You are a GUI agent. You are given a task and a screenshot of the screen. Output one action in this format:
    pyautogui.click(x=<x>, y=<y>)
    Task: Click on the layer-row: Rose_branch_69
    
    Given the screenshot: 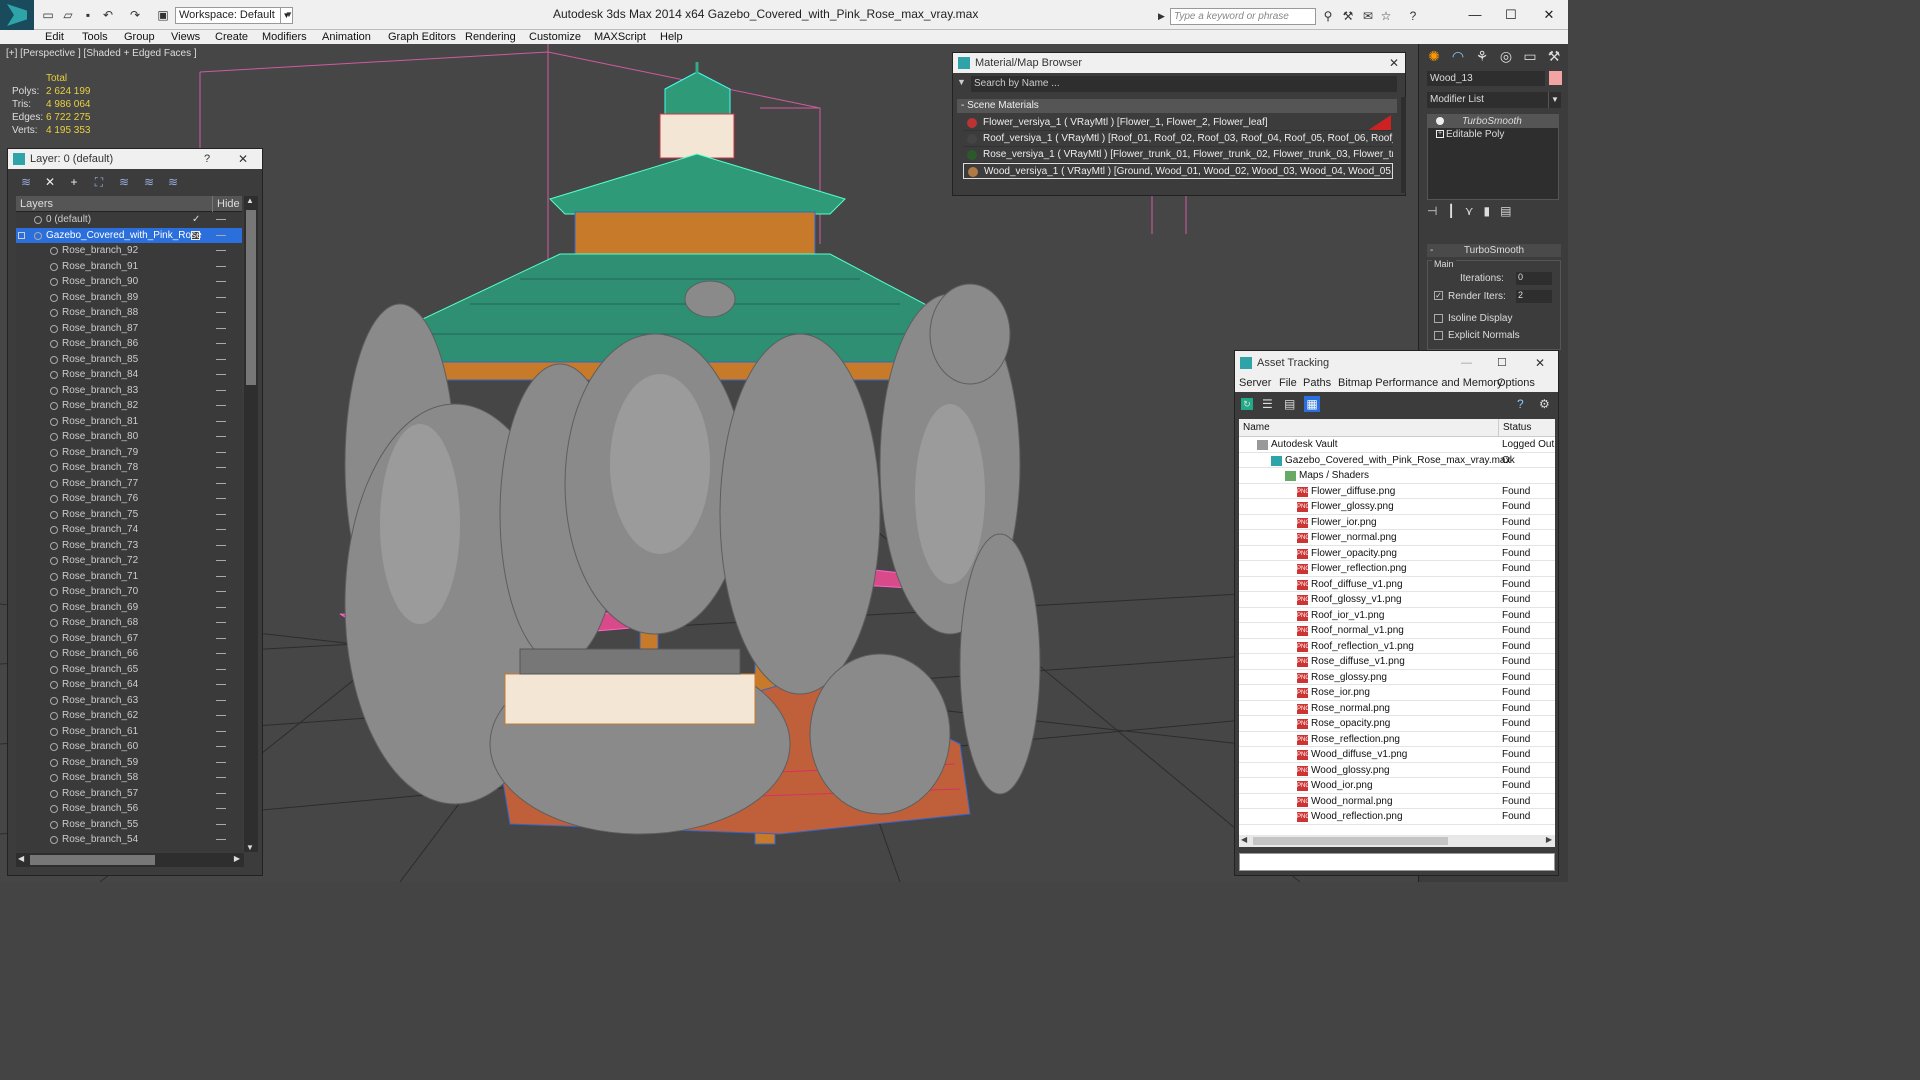 What is the action you would take?
    pyautogui.click(x=129, y=608)
    